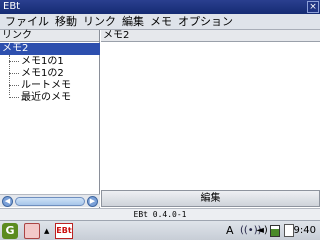  Describe the element at coordinates (12, 6) in the screenshot. I see `window-title: EBt` at that location.